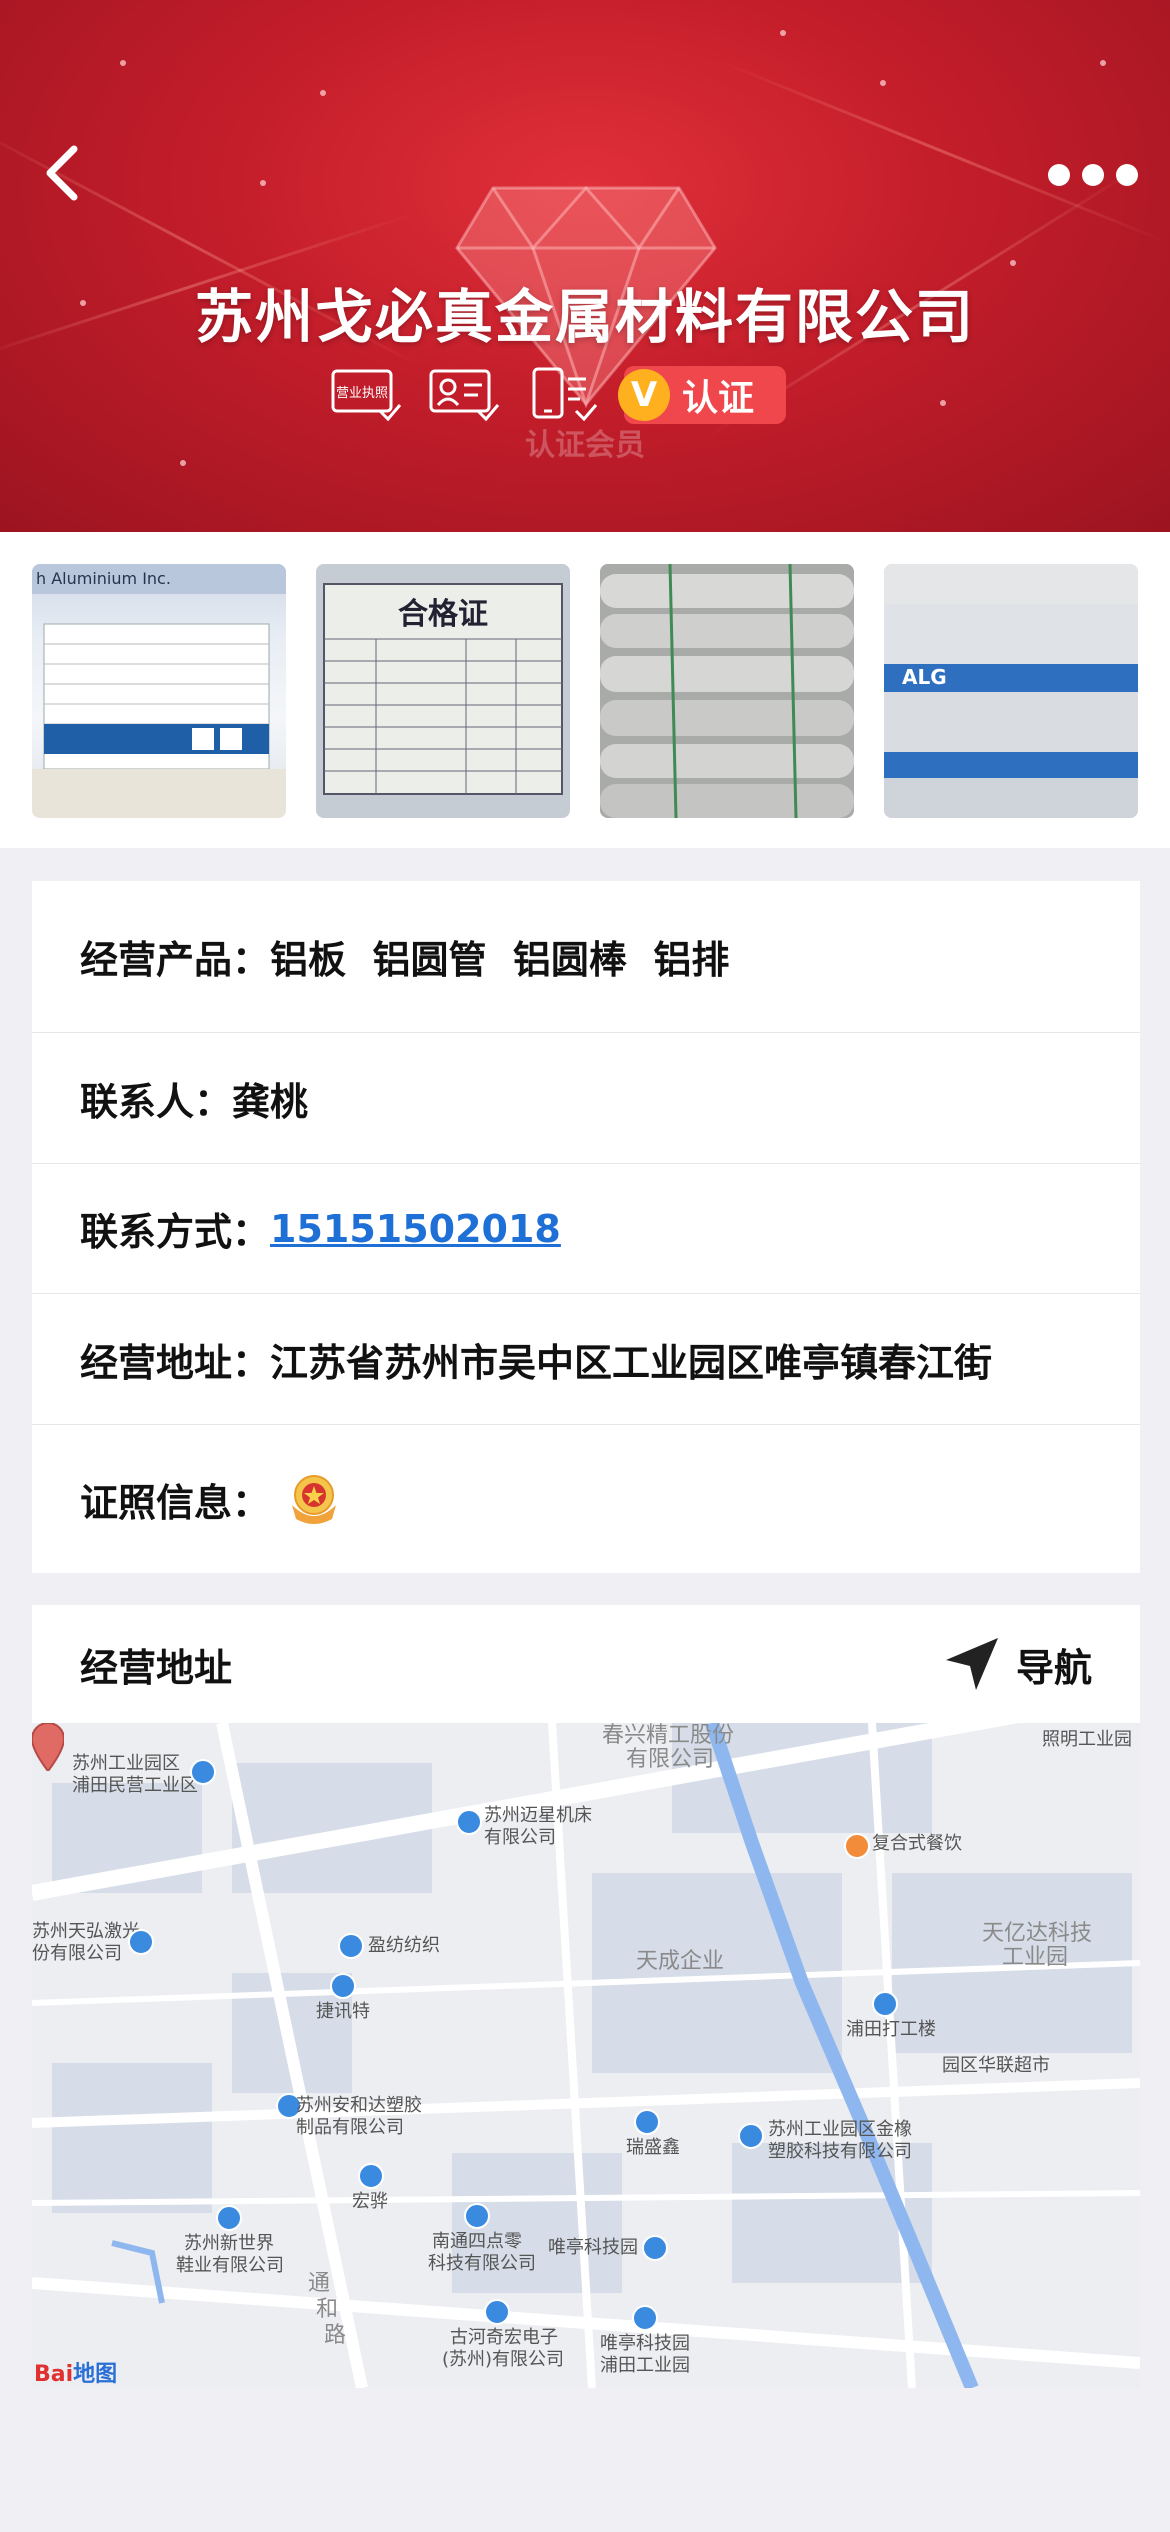  Describe the element at coordinates (680, 1961) in the screenshot. I see `map-label: 天成企业` at that location.